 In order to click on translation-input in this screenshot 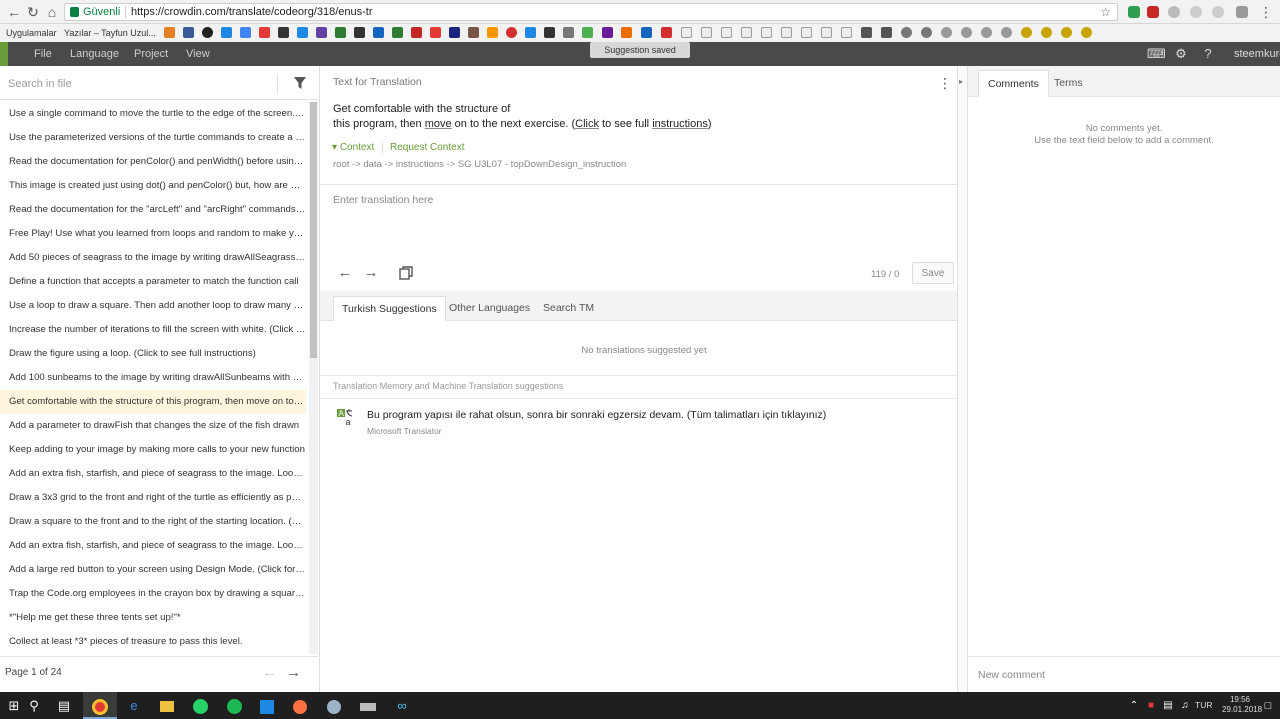, I will do `click(643, 221)`.